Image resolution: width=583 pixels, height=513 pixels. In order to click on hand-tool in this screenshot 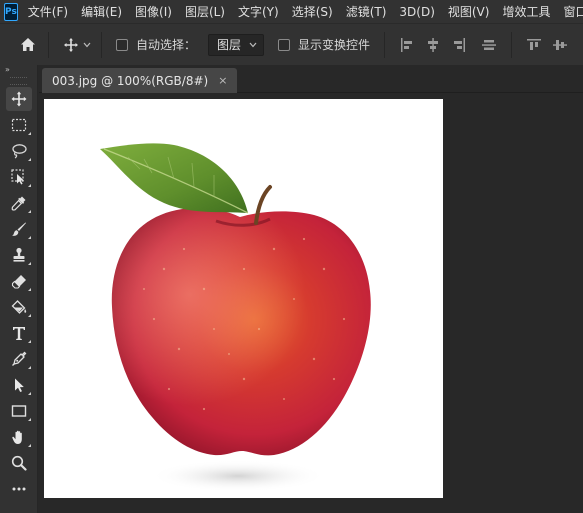, I will do `click(19, 437)`.